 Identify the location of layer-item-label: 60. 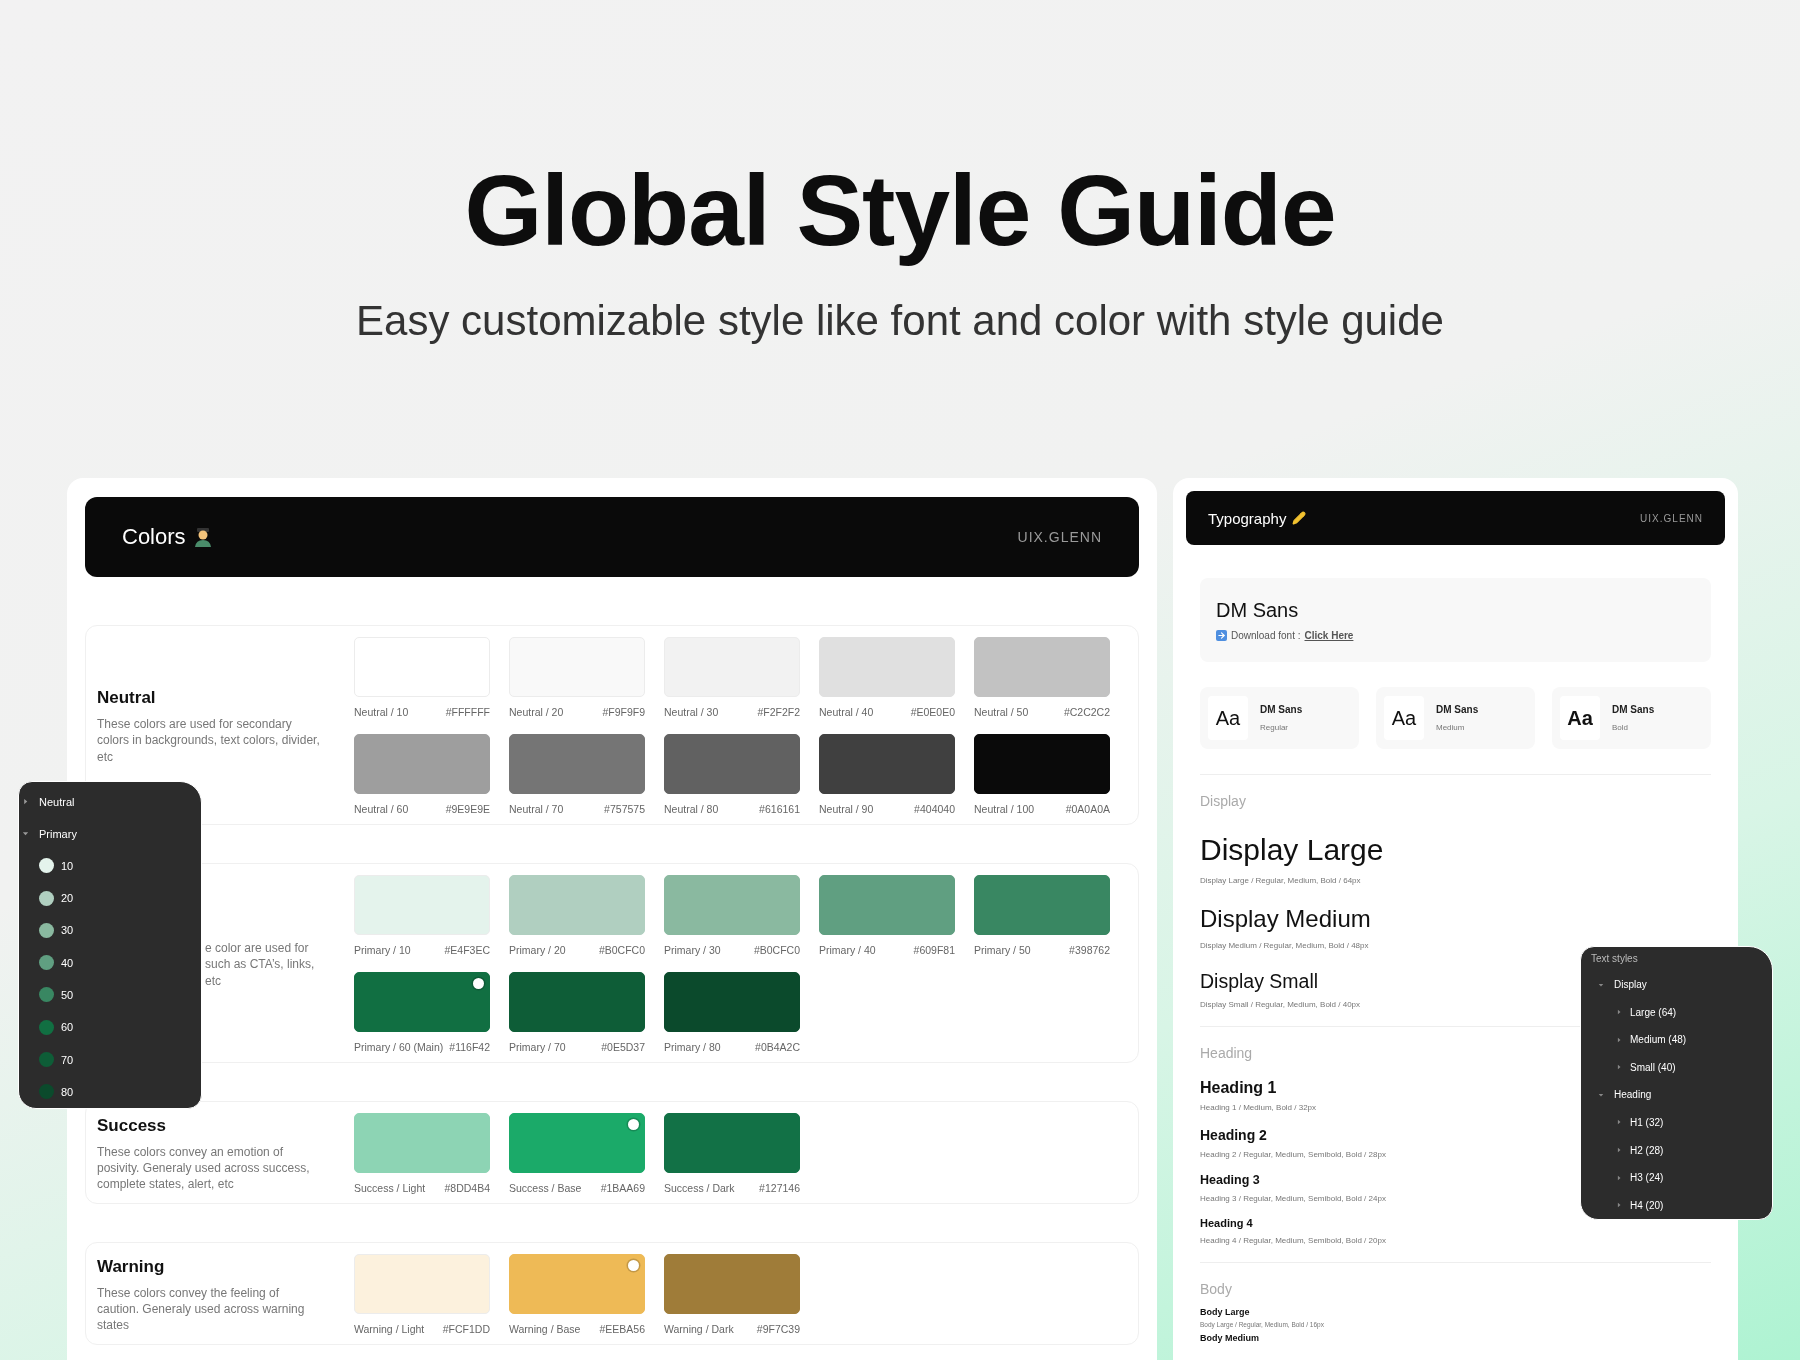
(67, 1027).